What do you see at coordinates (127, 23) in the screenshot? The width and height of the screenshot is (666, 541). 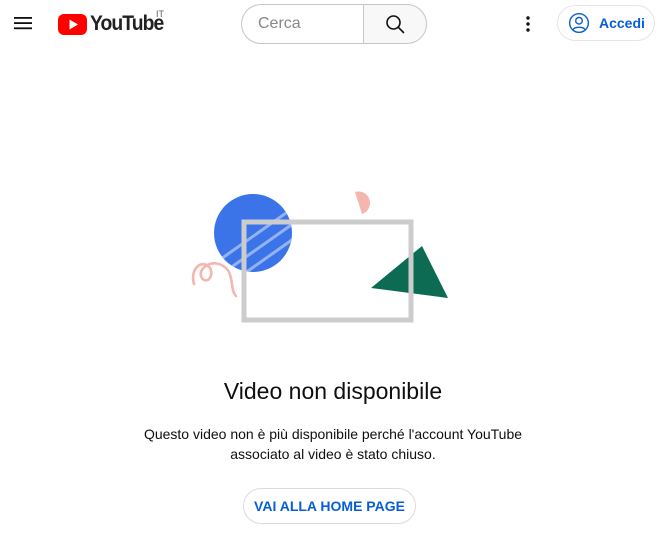 I see `logo-wordmark: YouTube` at bounding box center [127, 23].